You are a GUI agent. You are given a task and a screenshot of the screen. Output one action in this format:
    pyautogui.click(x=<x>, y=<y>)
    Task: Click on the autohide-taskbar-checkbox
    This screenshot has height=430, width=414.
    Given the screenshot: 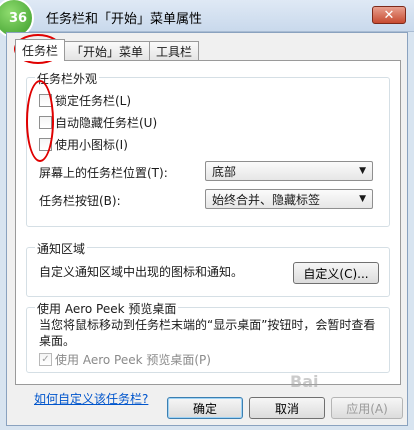 What is the action you would take?
    pyautogui.click(x=45, y=122)
    